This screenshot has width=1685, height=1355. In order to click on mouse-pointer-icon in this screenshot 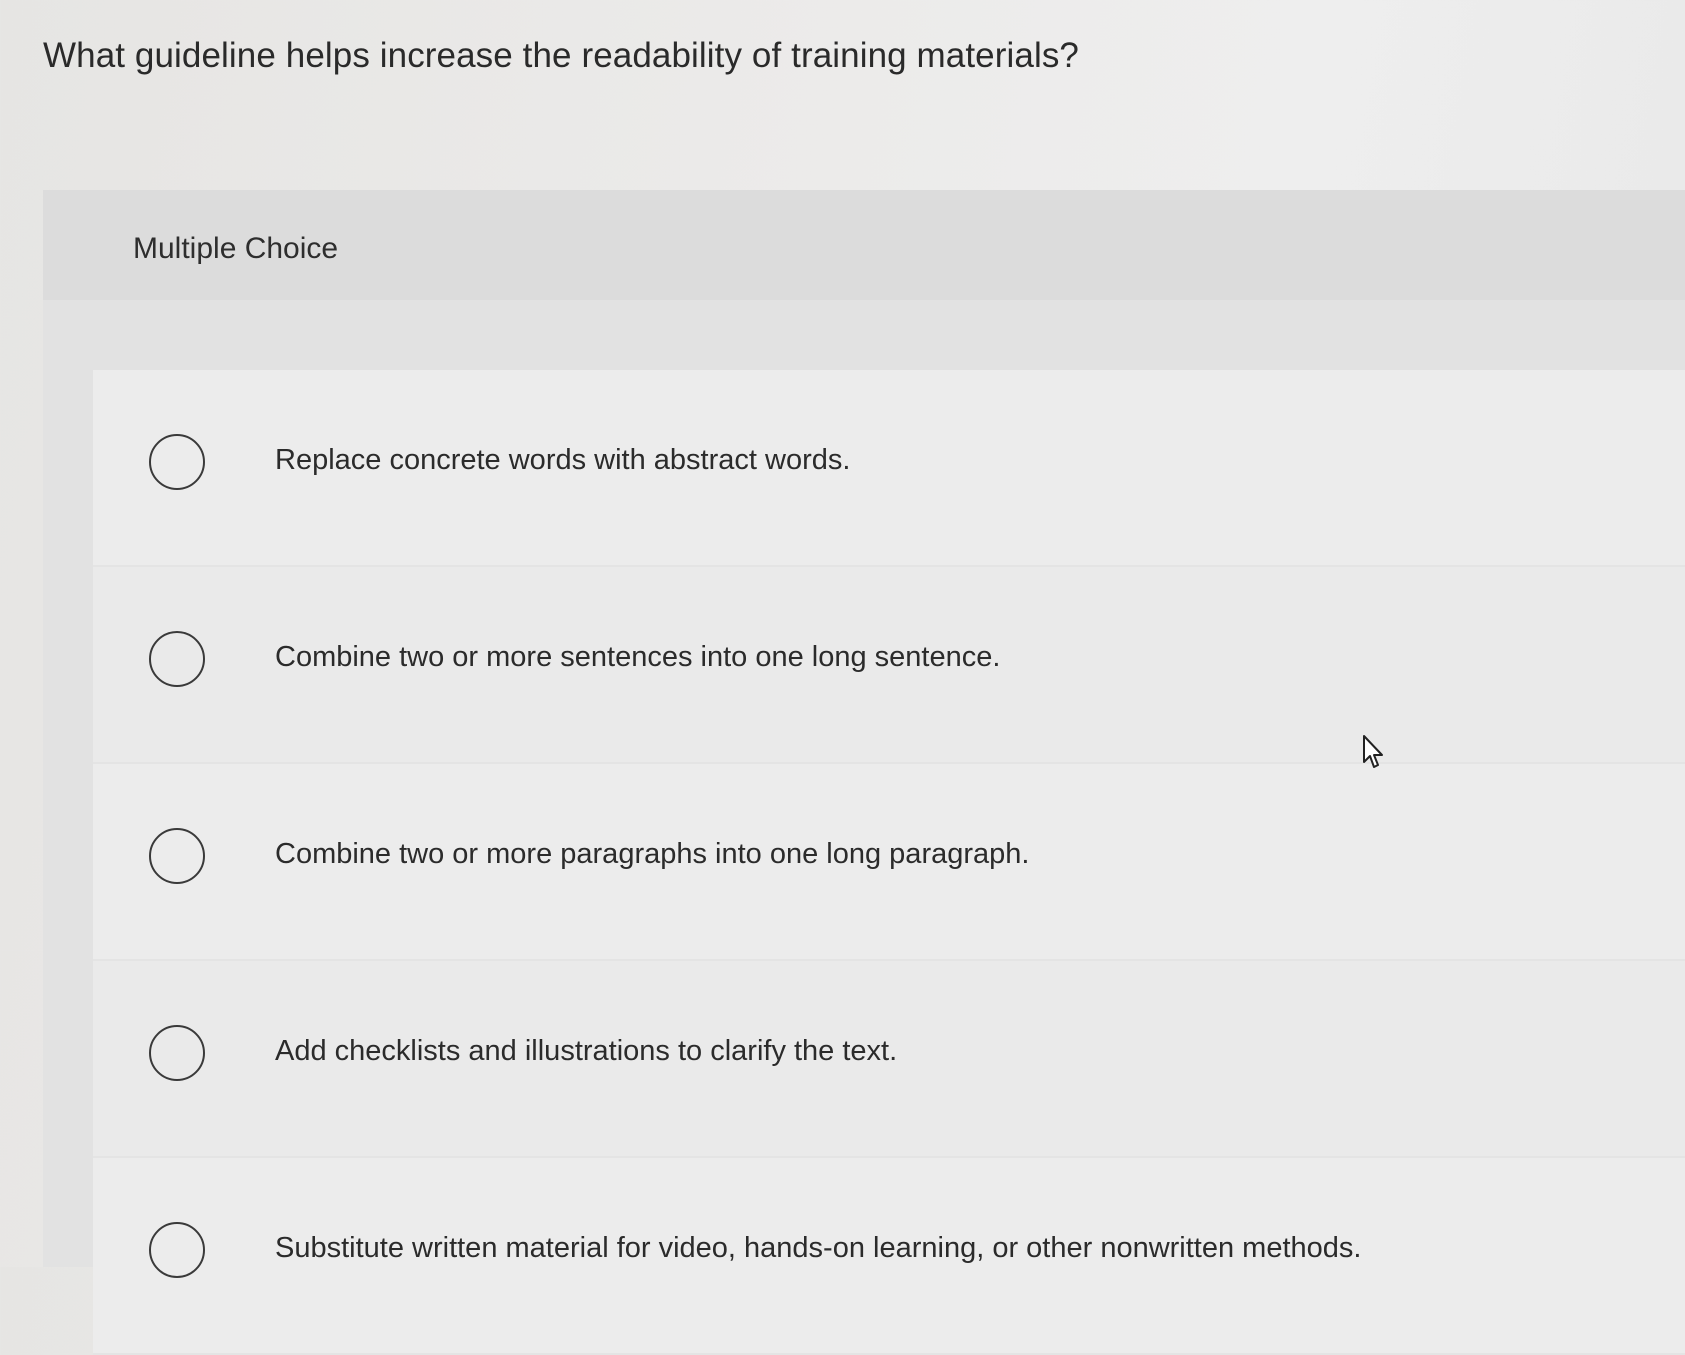, I will do `click(1373, 751)`.